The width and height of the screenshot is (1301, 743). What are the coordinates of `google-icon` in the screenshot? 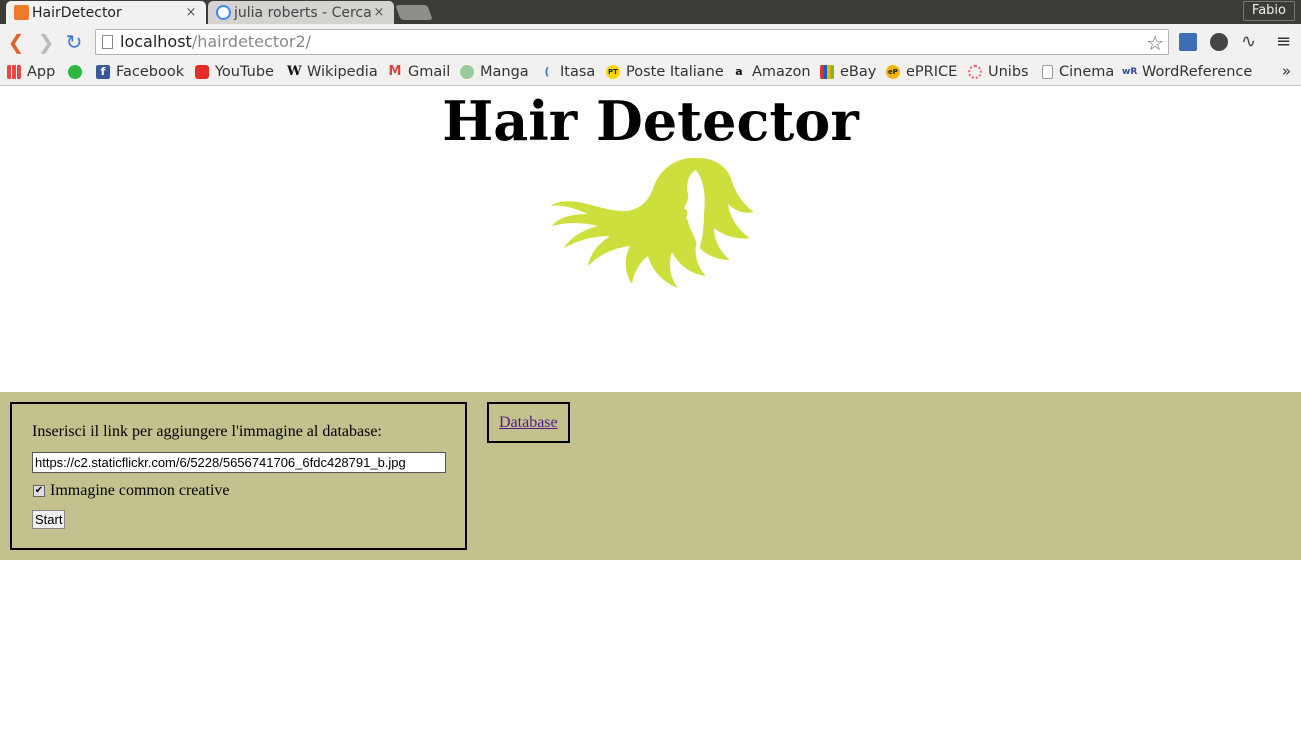 It's located at (223, 12).